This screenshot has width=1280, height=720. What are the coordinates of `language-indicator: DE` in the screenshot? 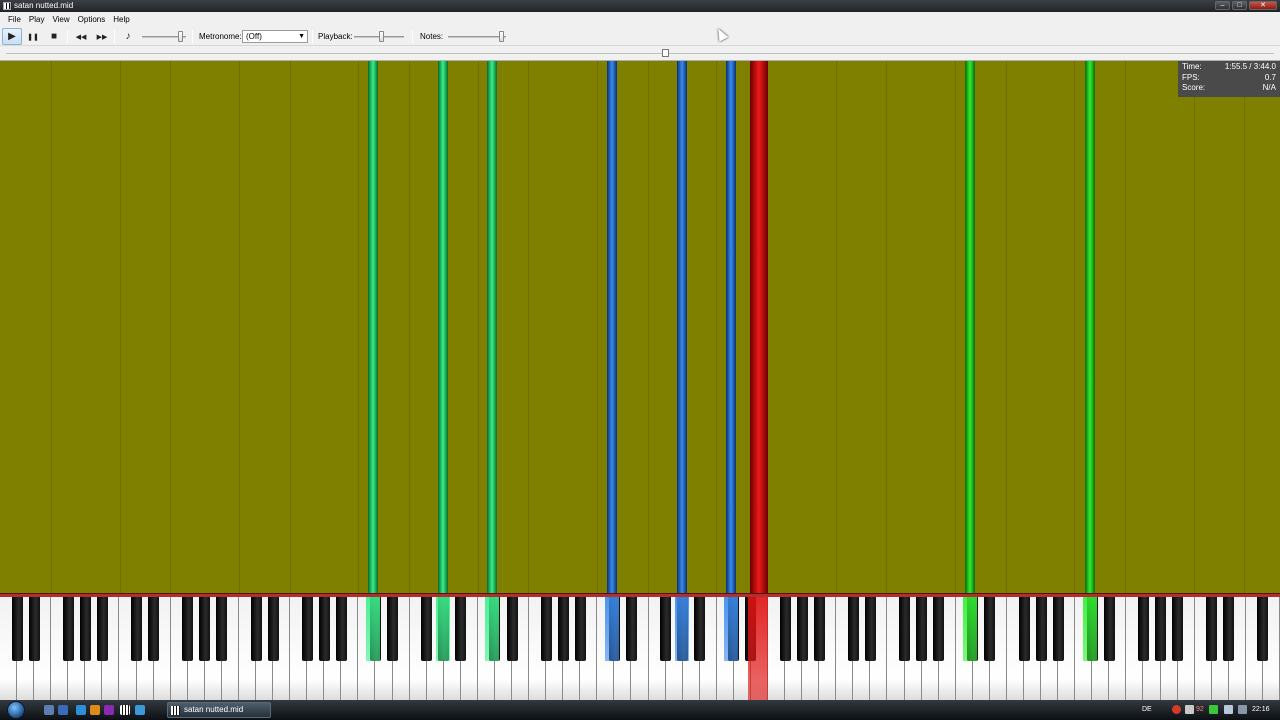 It's located at (1147, 710).